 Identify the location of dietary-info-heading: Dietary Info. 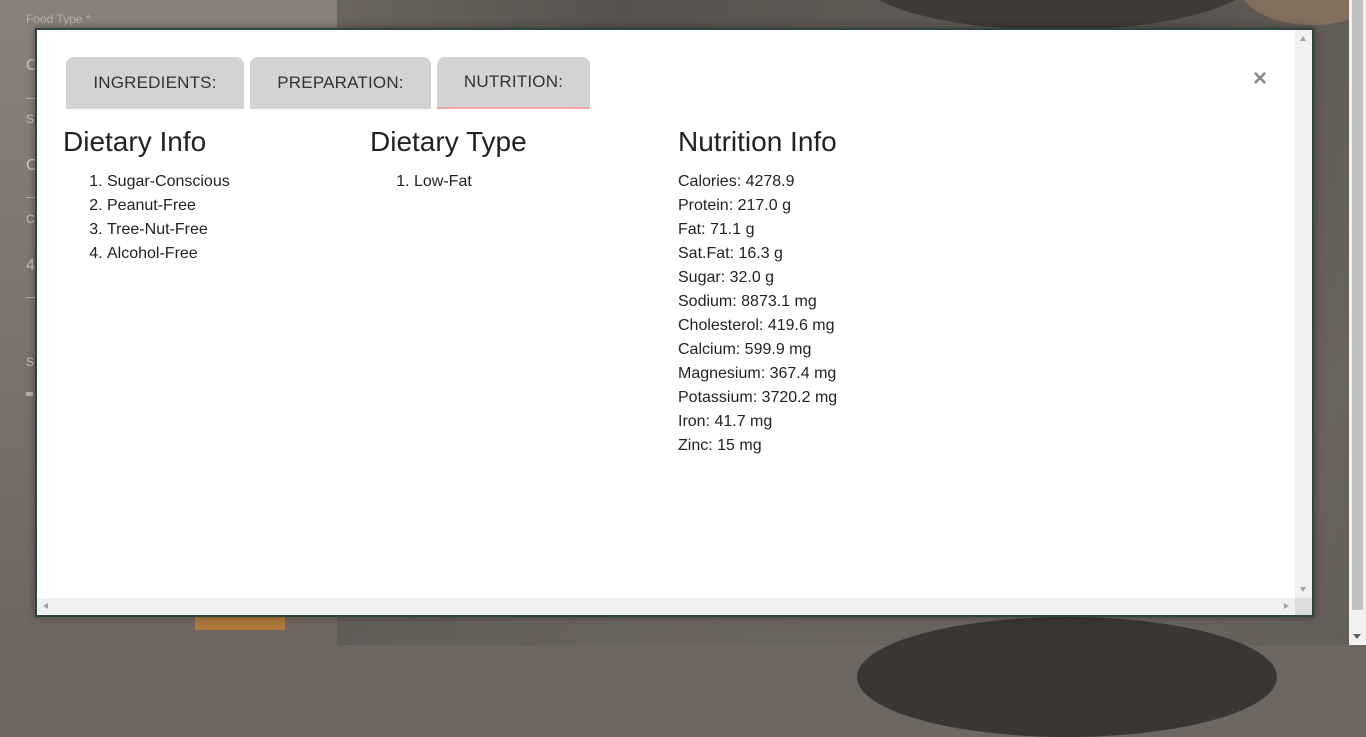
(135, 141).